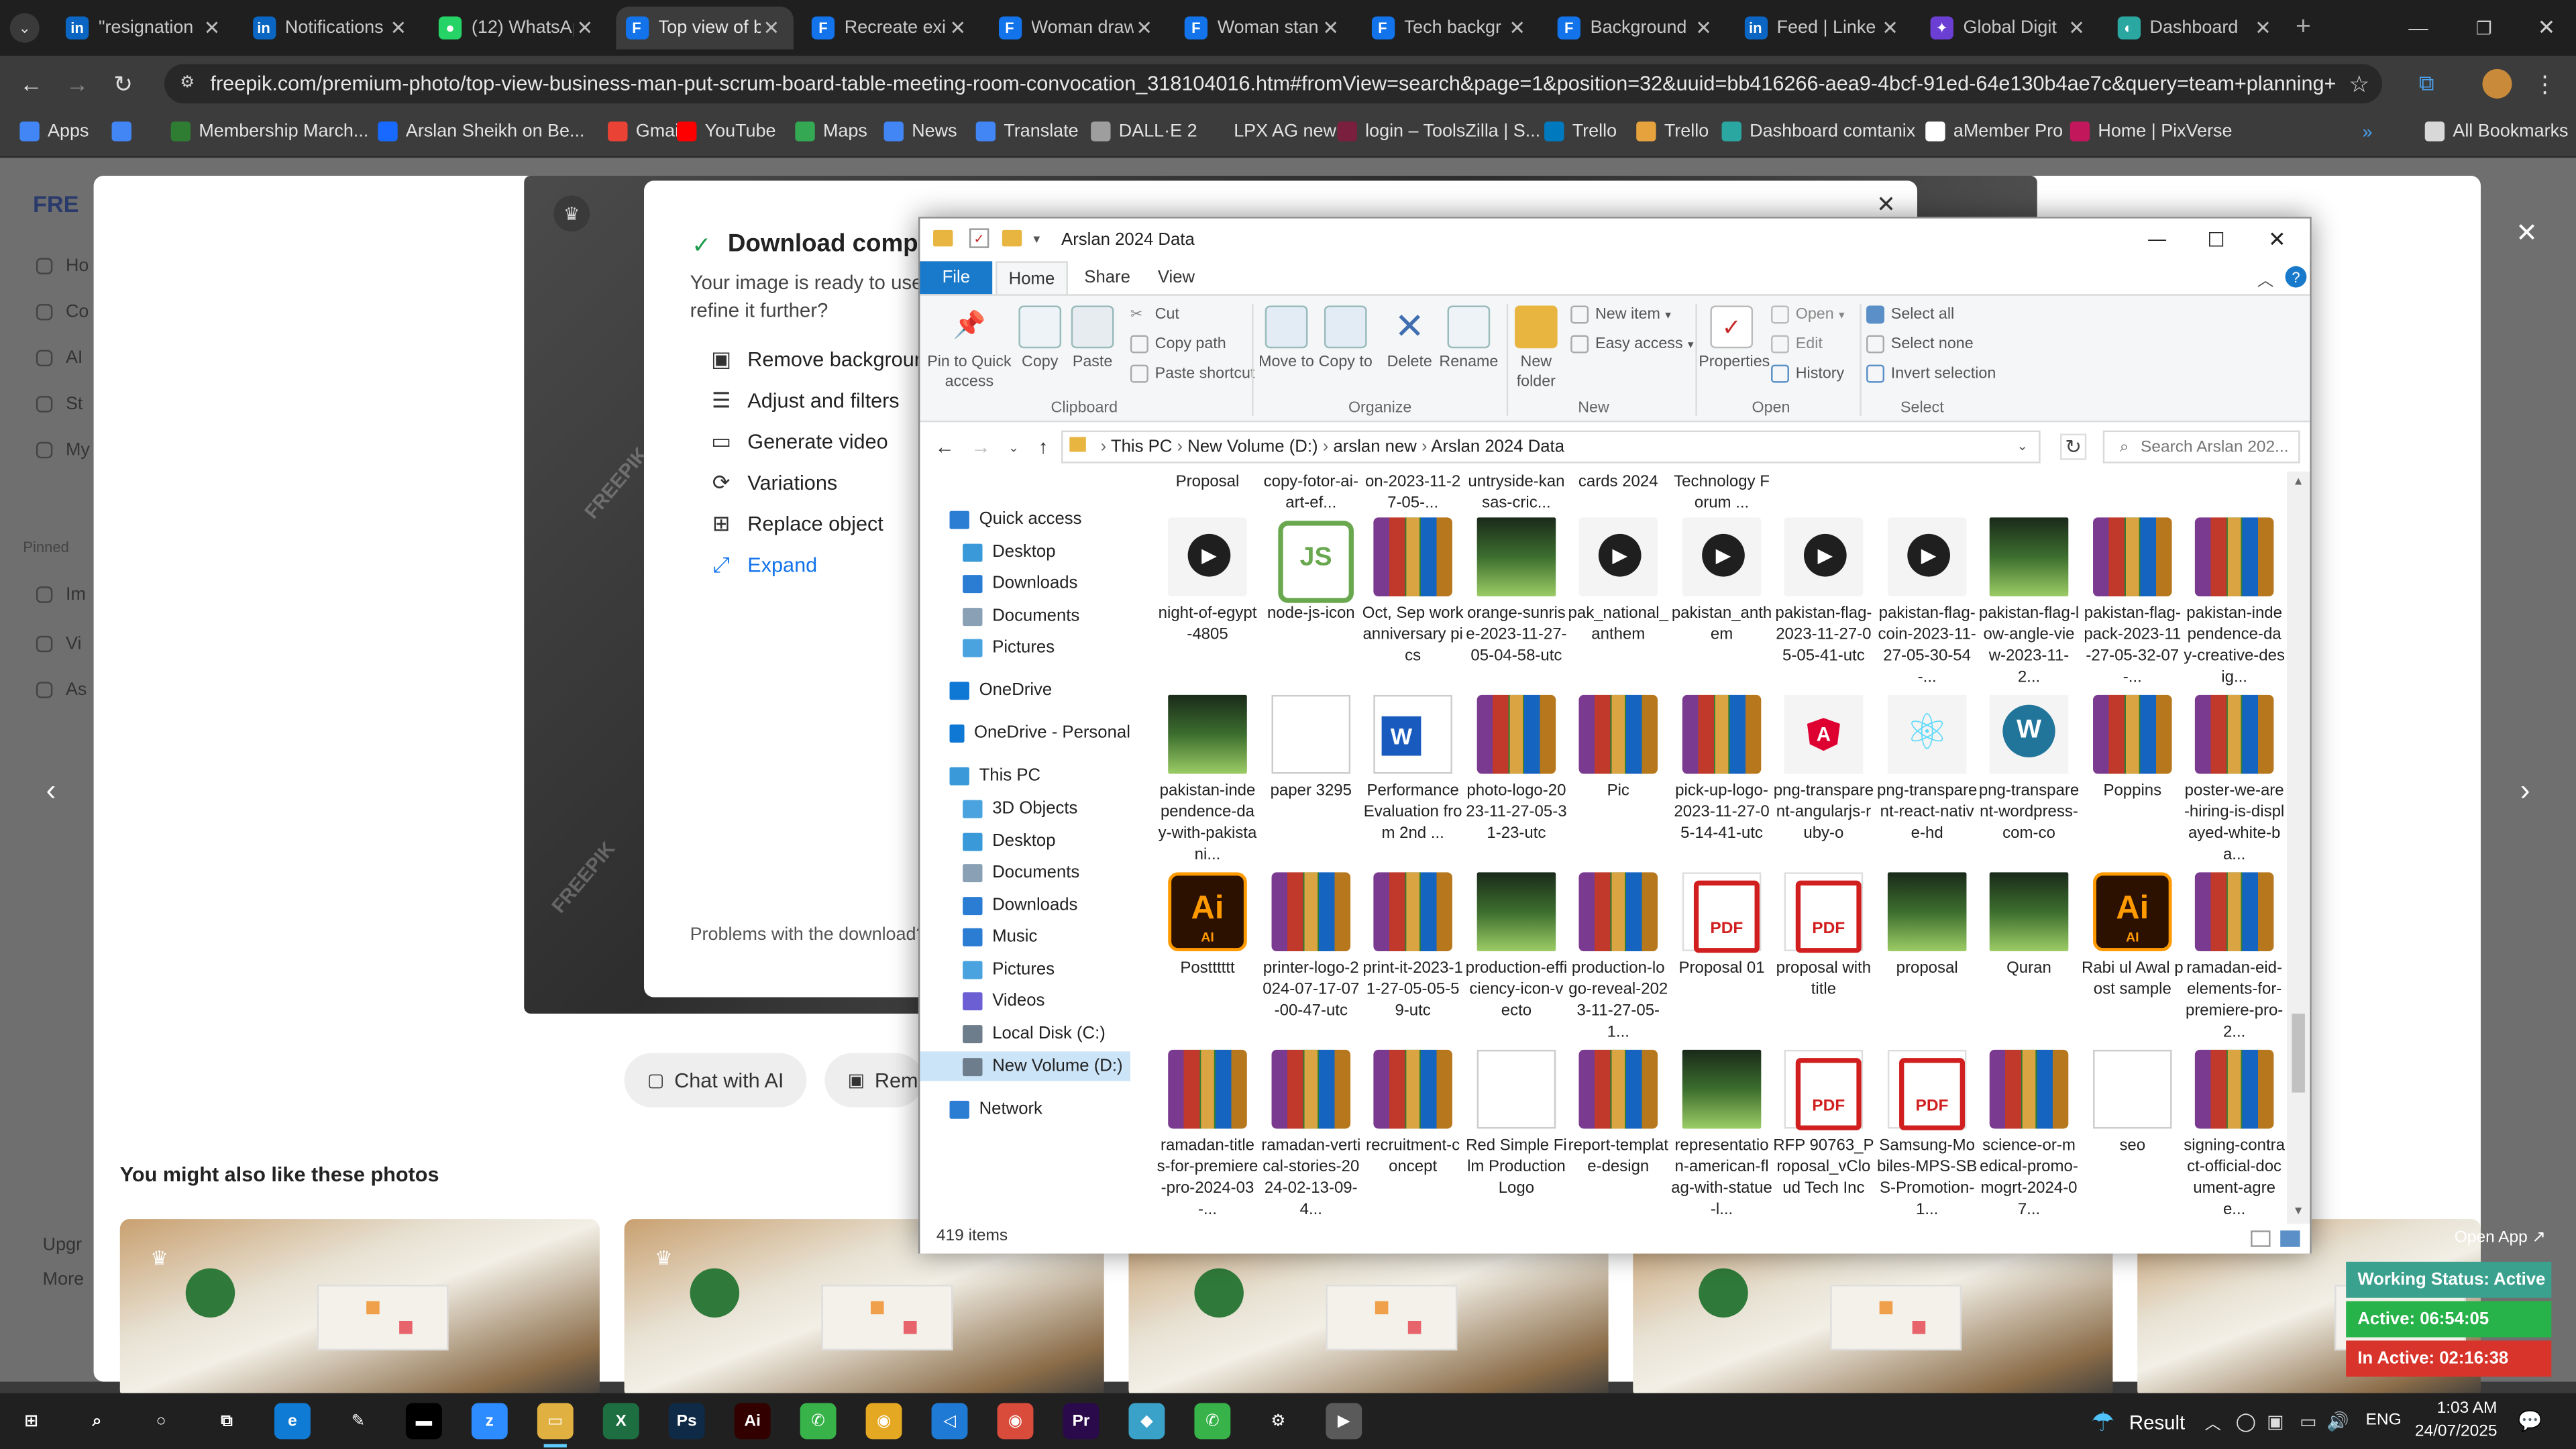 Image resolution: width=2576 pixels, height=1449 pixels. What do you see at coordinates (1012, 238) in the screenshot?
I see `new-folder-qa-icon` at bounding box center [1012, 238].